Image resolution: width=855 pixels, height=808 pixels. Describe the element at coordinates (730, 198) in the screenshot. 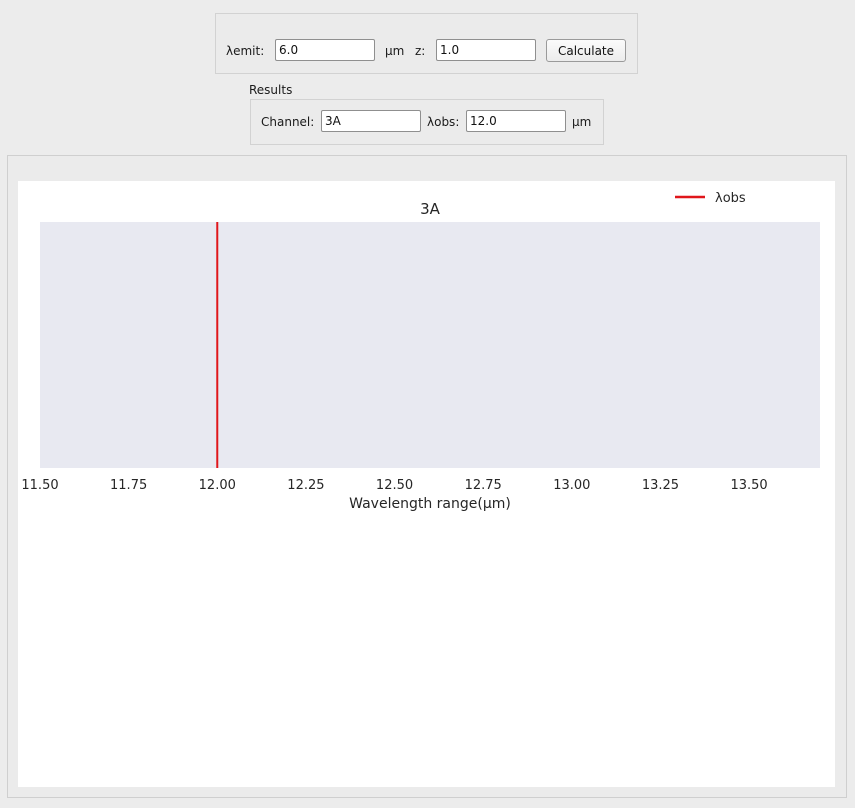

I see `legend-label: λobs` at that location.